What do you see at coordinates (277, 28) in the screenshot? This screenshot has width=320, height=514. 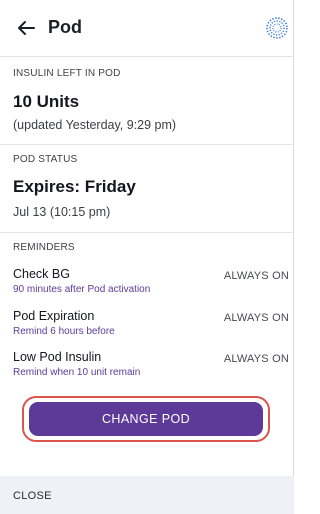 I see `pod-status-icon` at bounding box center [277, 28].